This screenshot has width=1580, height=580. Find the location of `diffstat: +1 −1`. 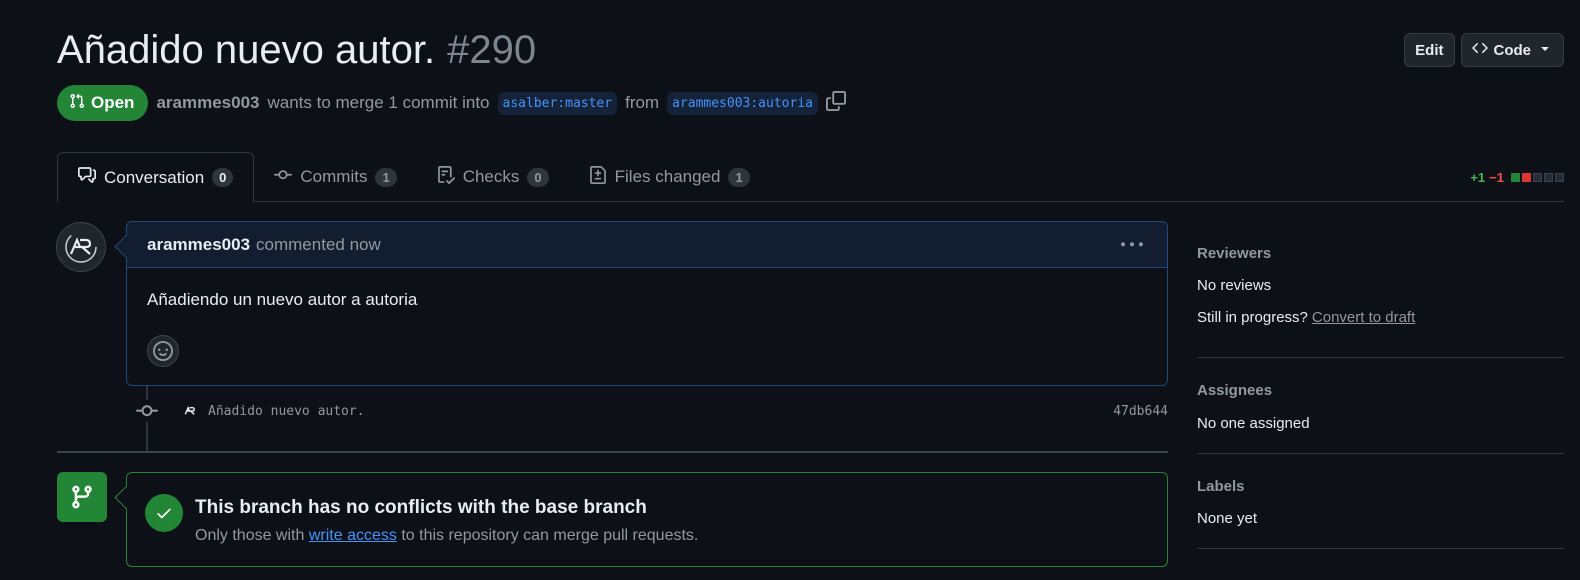

diffstat: +1 −1 is located at coordinates (1517, 177).